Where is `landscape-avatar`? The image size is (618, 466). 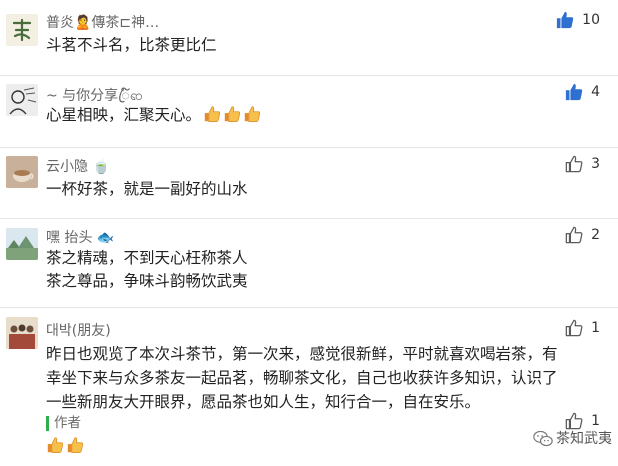
landscape-avatar is located at coordinates (22, 244).